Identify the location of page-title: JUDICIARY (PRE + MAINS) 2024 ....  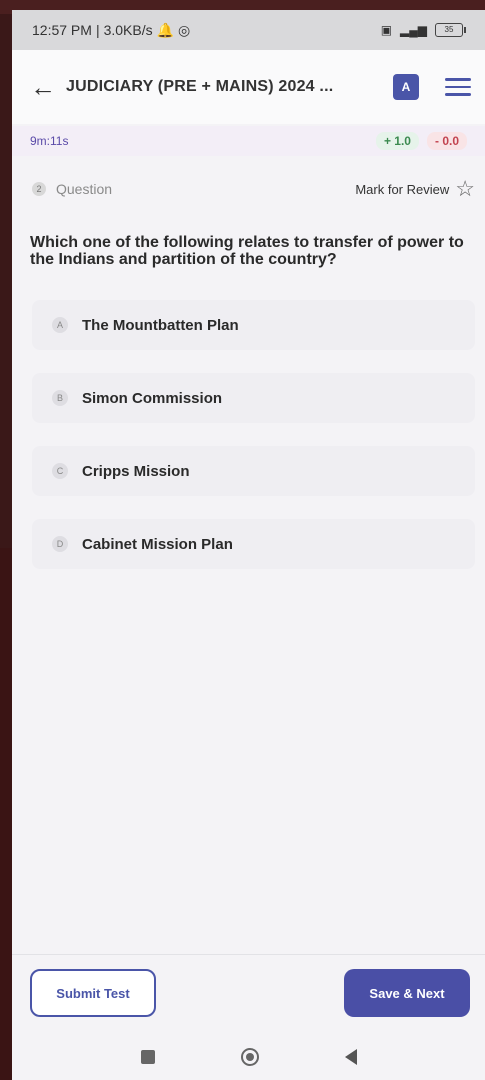
(200, 86).